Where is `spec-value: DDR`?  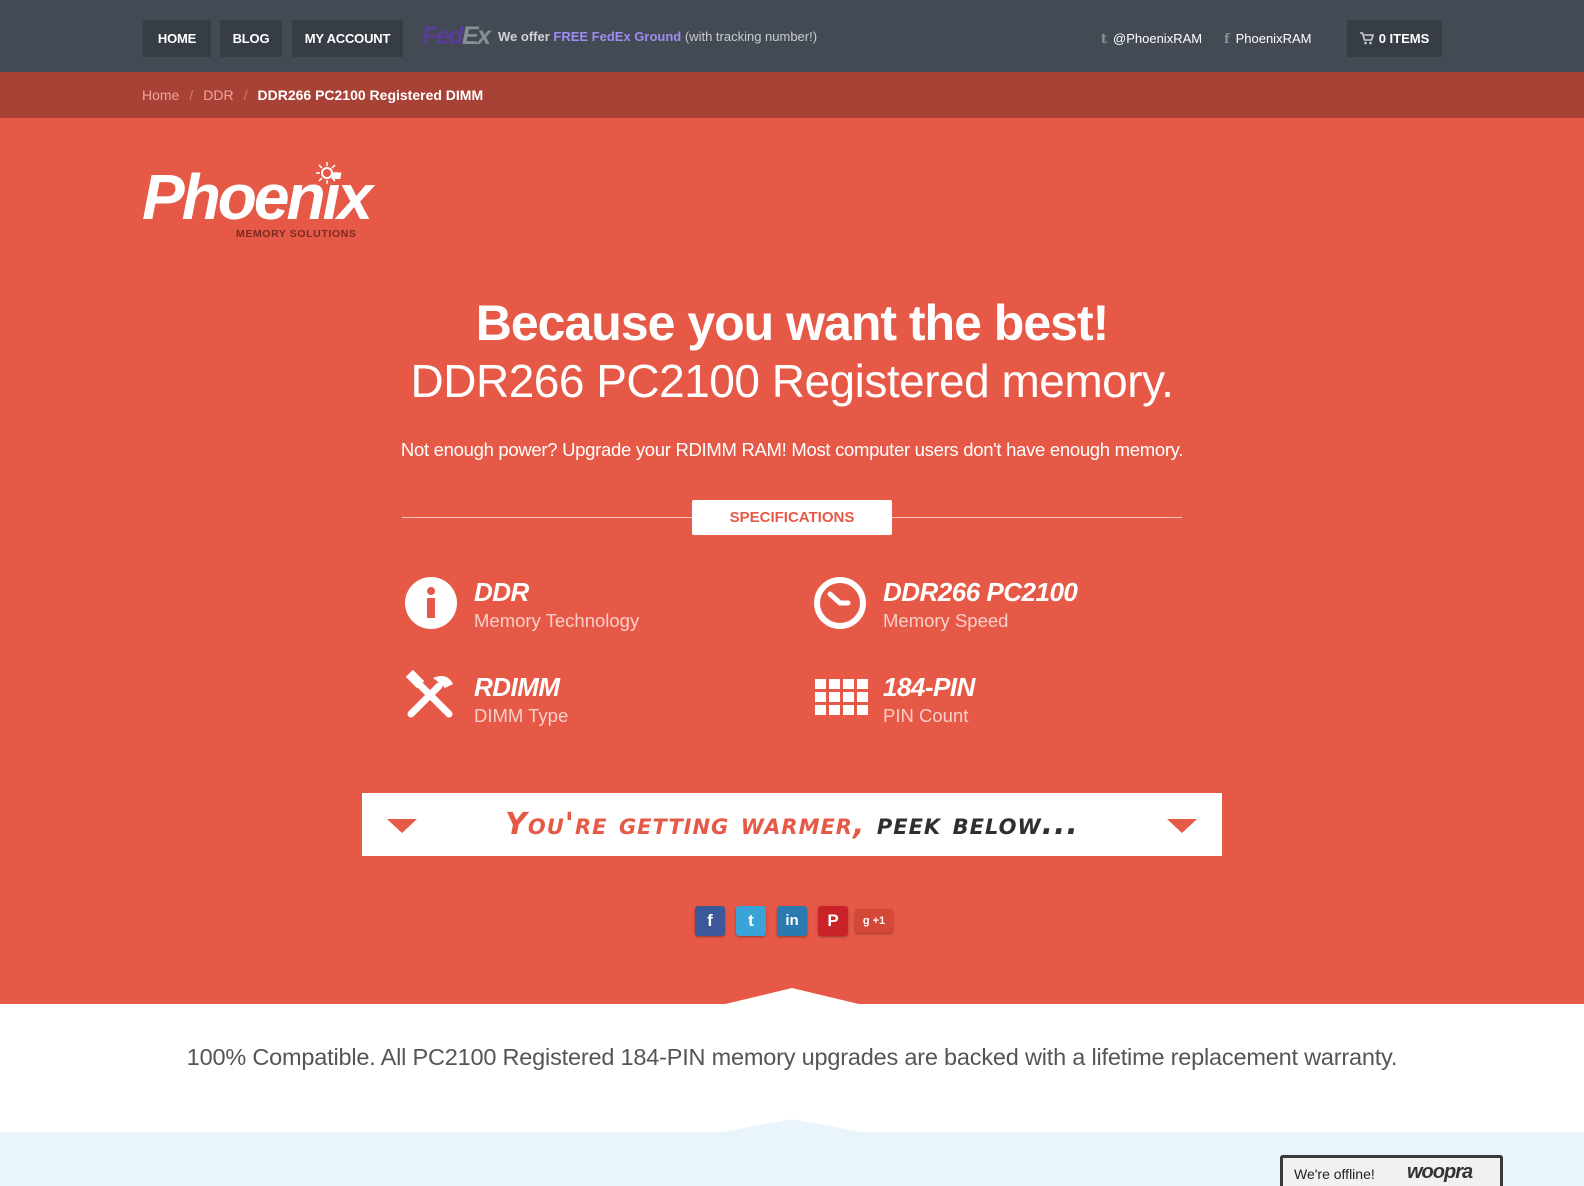 spec-value: DDR is located at coordinates (501, 592).